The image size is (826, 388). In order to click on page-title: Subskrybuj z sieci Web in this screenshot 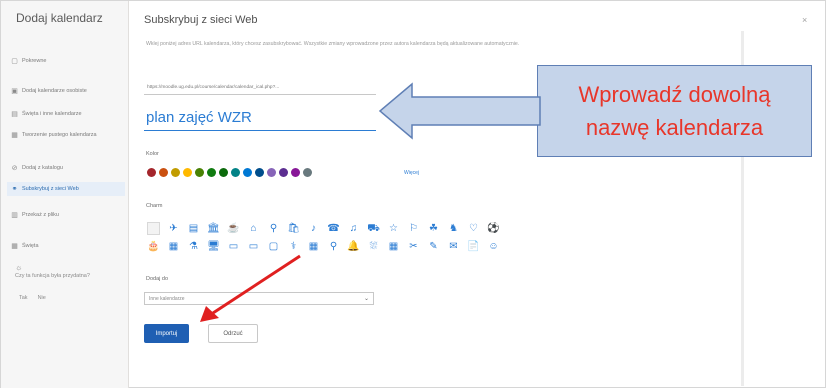, I will do `click(201, 20)`.